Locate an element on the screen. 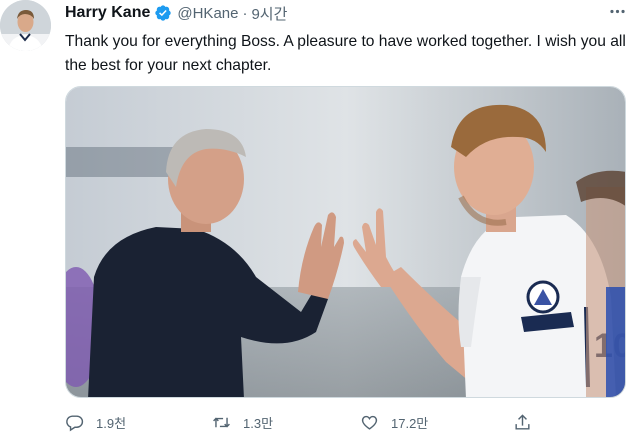 The width and height of the screenshot is (640, 435). avatar is located at coordinates (25, 25).